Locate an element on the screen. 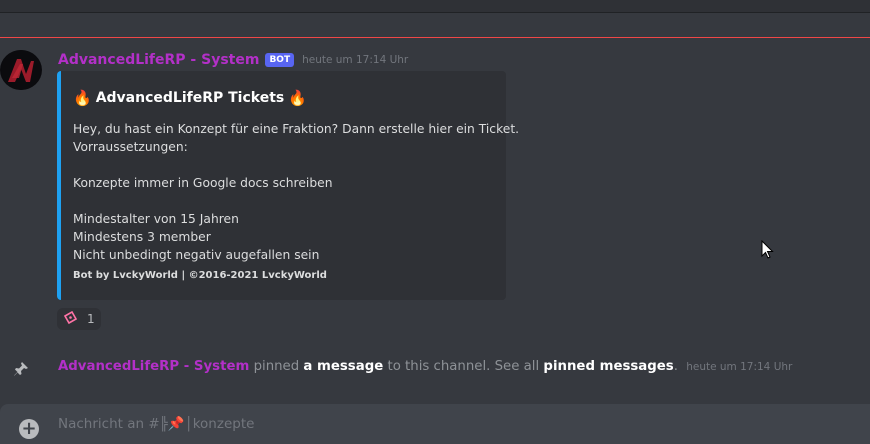 Image resolution: width=870 pixels, height=444 pixels. pinned-message-link: a message is located at coordinates (343, 366).